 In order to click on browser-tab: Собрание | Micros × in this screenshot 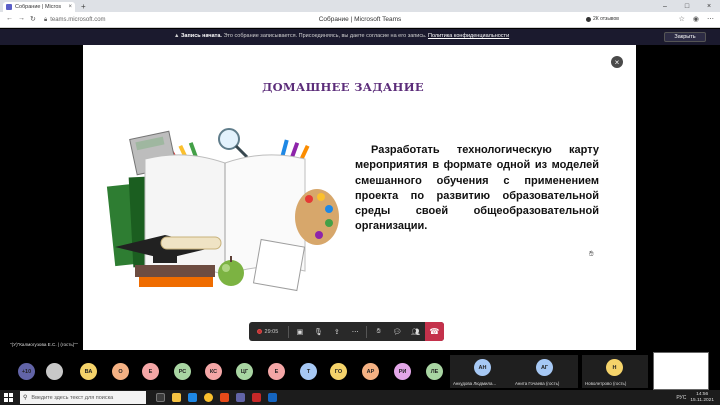, I will do `click(39, 7)`.